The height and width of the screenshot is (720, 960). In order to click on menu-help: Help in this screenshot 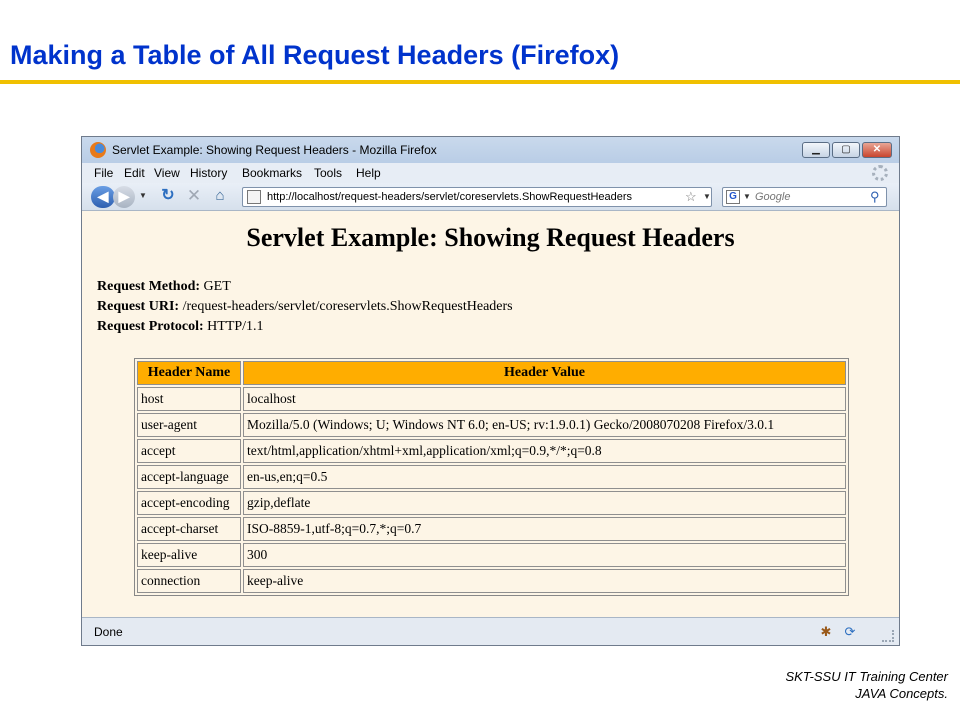, I will do `click(368, 173)`.